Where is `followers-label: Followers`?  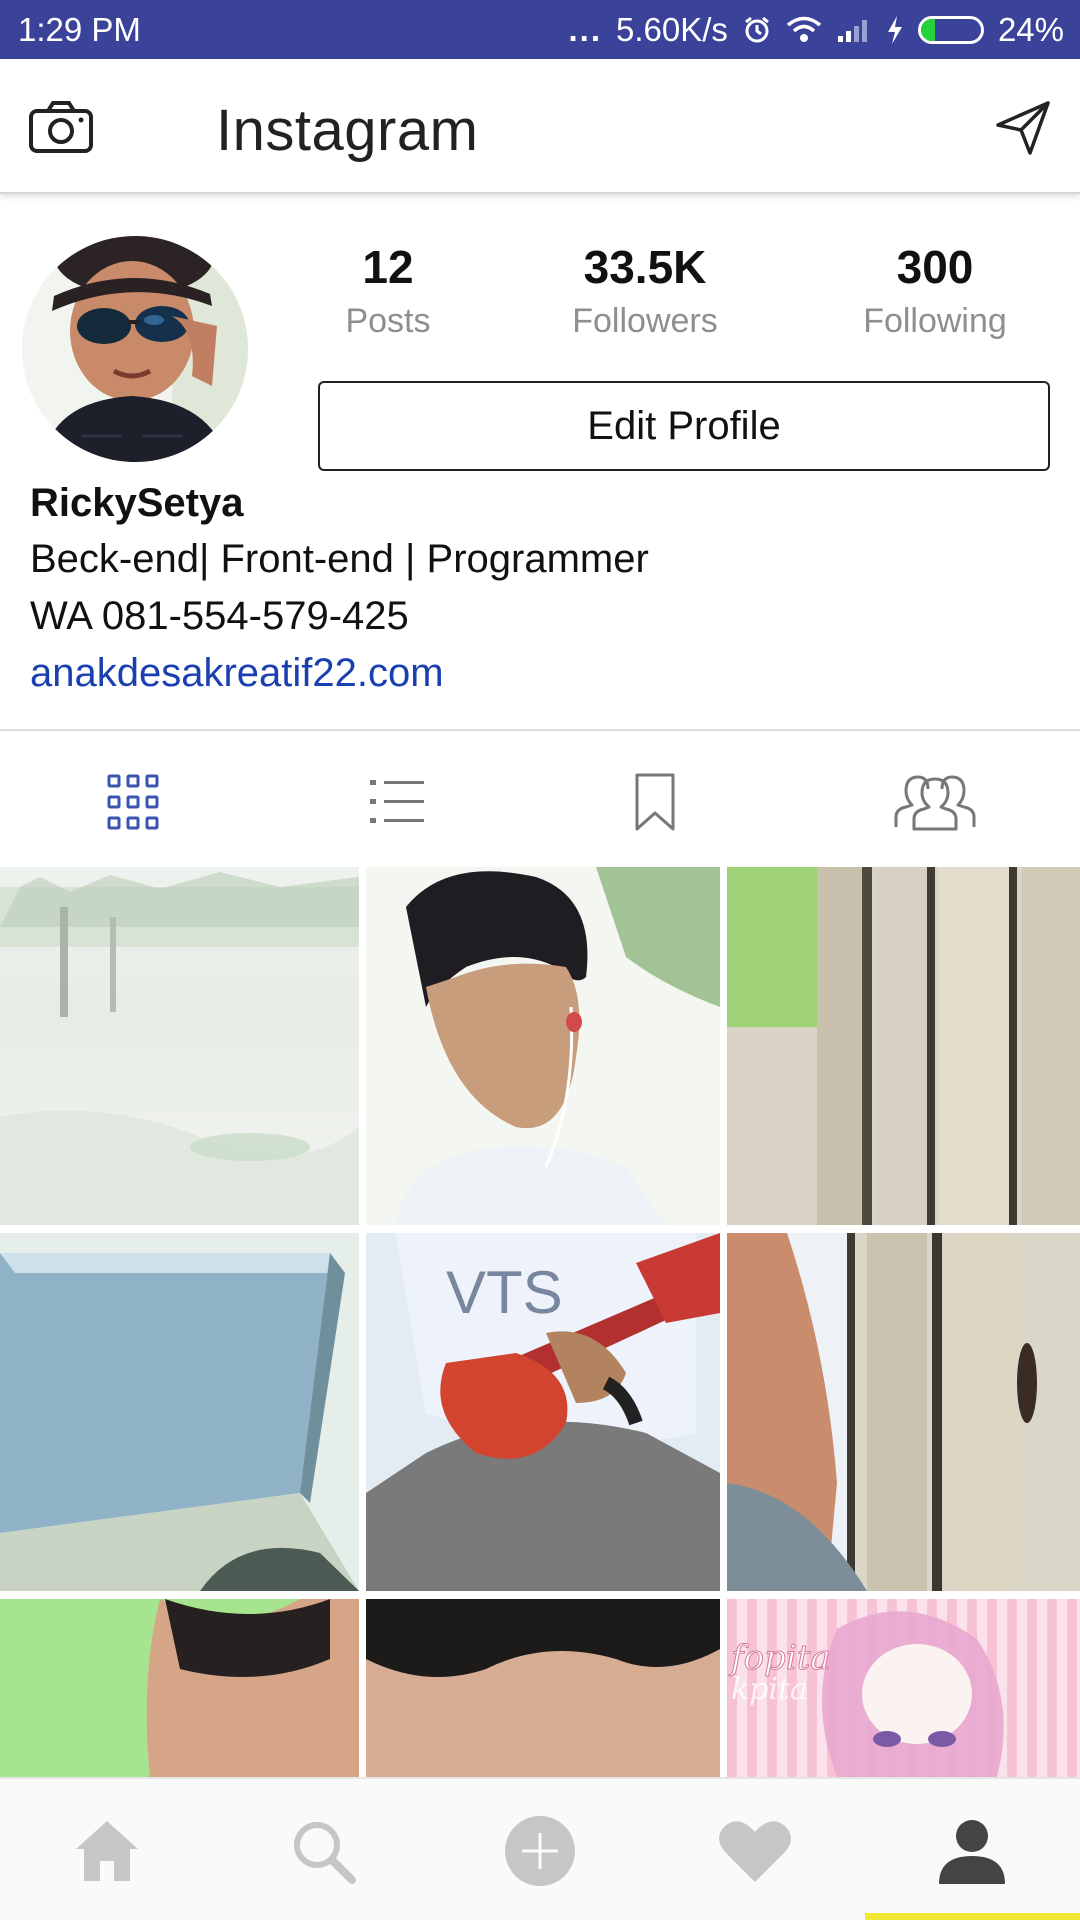 followers-label: Followers is located at coordinates (645, 321).